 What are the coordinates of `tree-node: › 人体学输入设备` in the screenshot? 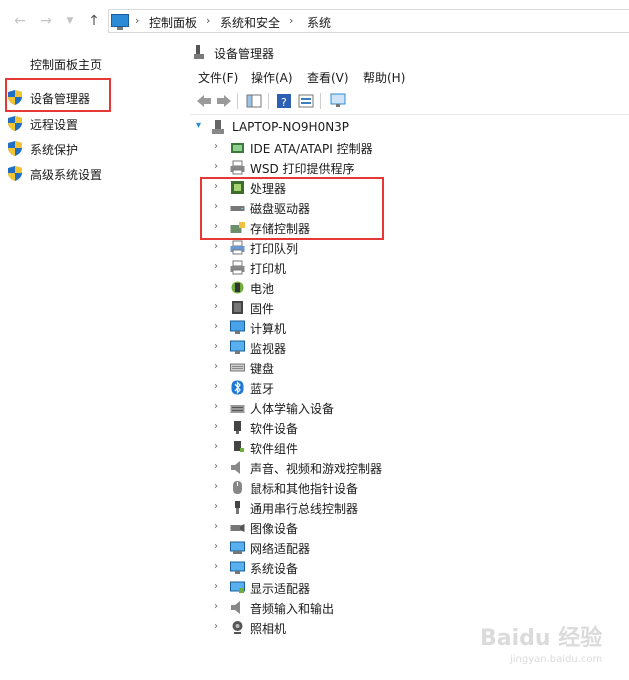 It's located at (364, 408).